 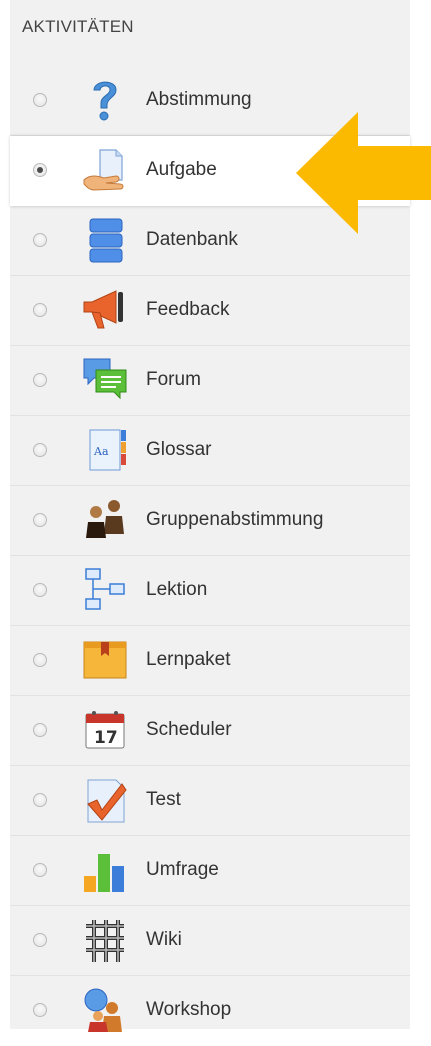 I want to click on calendar-icon: 17, so click(x=105, y=731).